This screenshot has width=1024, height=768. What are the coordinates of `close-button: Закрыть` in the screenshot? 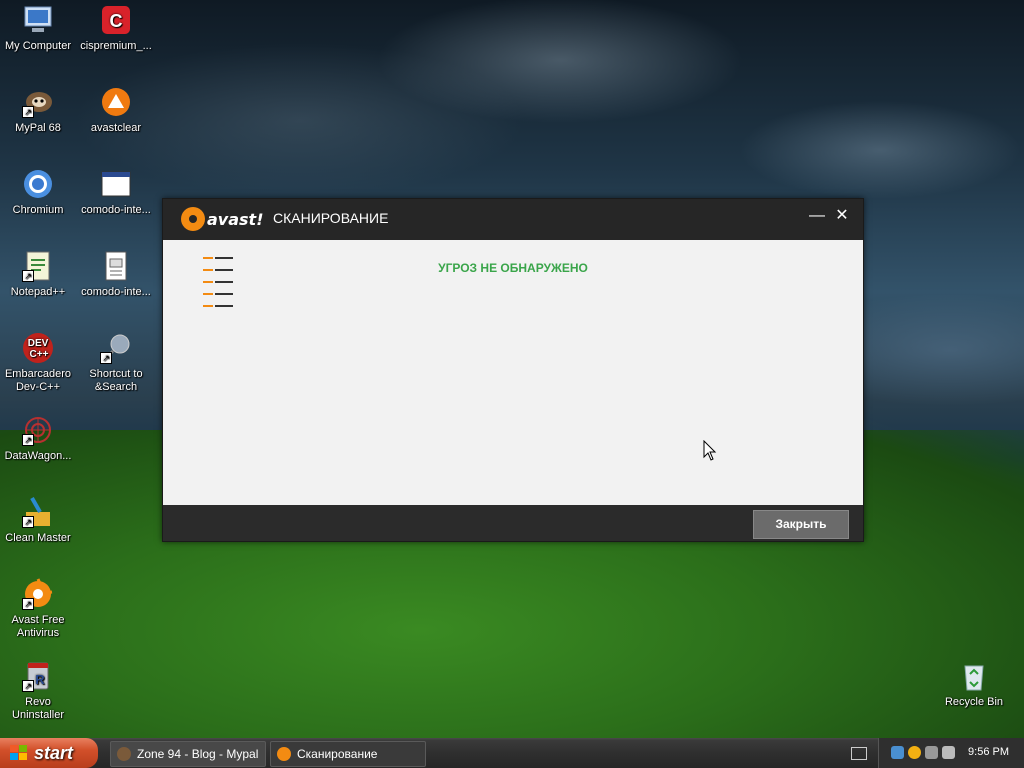 It's located at (801, 524).